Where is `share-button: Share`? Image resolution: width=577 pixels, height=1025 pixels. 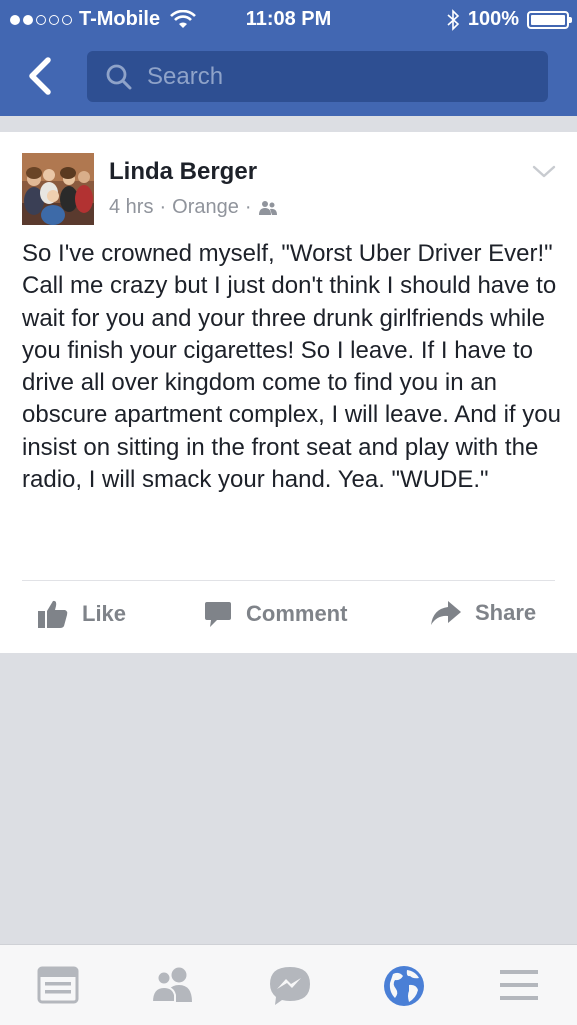
share-button: Share is located at coordinates (483, 613).